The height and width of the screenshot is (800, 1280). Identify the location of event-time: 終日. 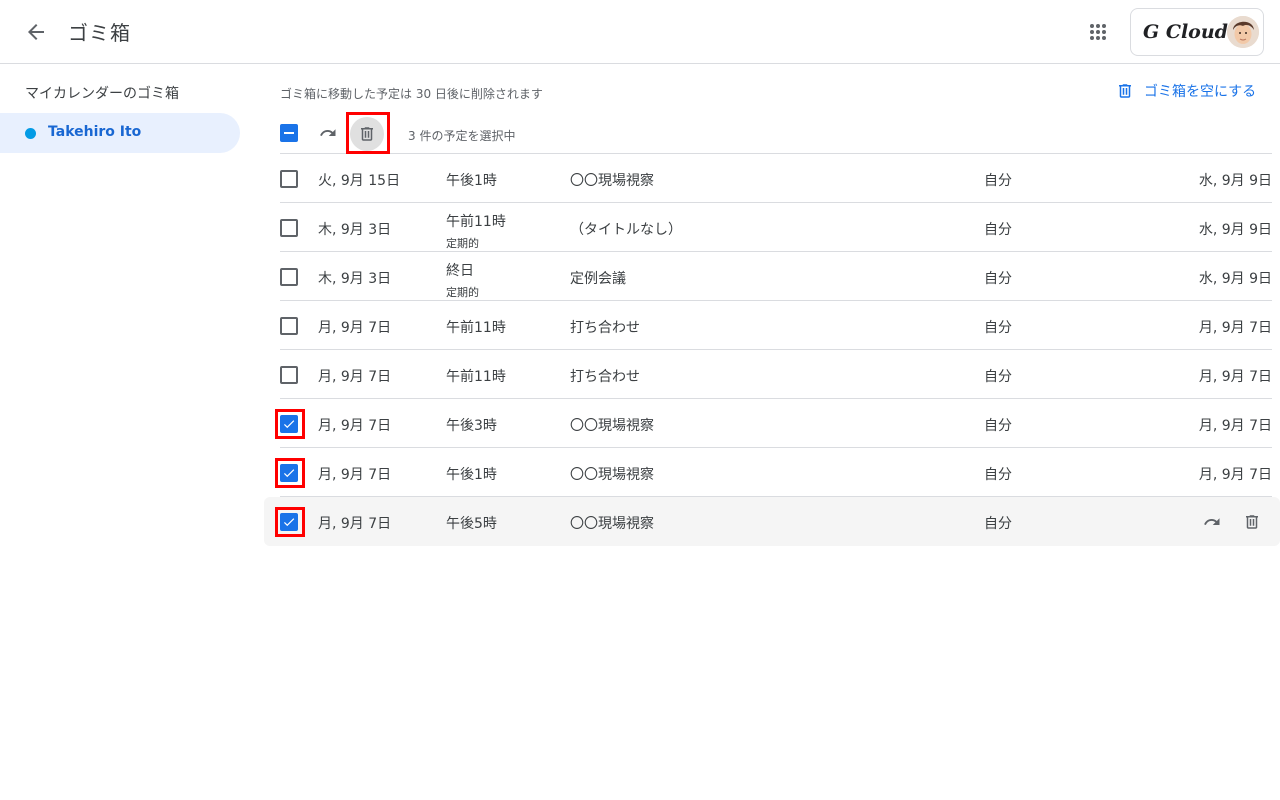
(460, 271).